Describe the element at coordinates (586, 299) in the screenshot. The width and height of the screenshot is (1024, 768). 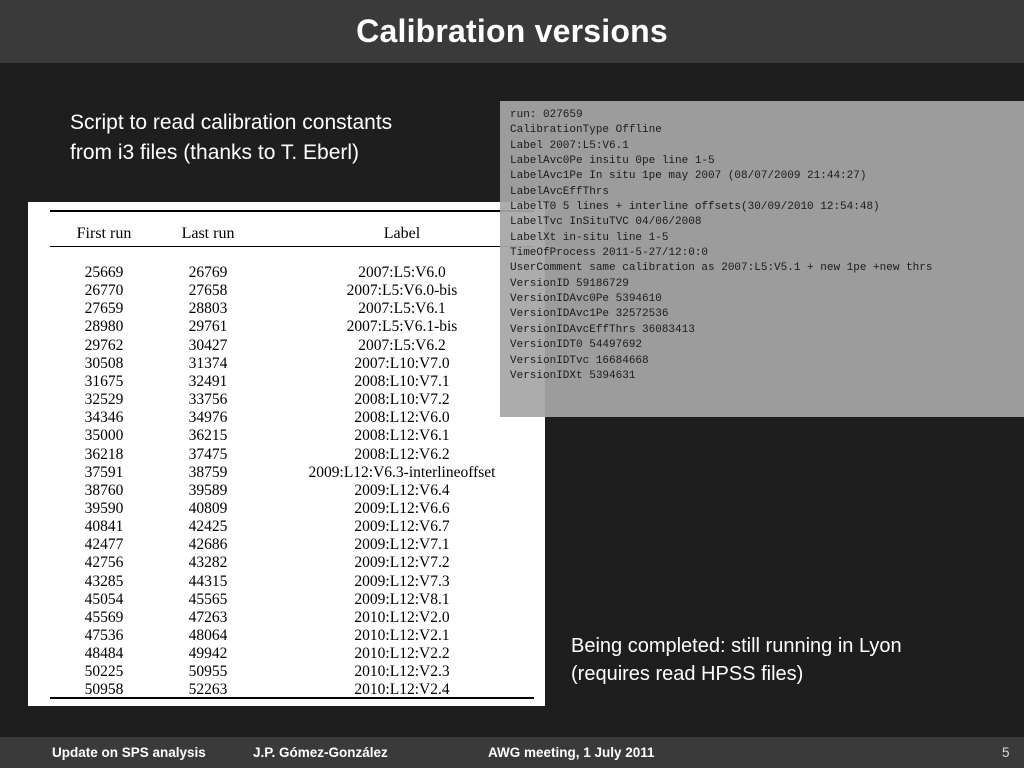
I see `code-line: VersionIDAvc0Pe 5394610` at that location.